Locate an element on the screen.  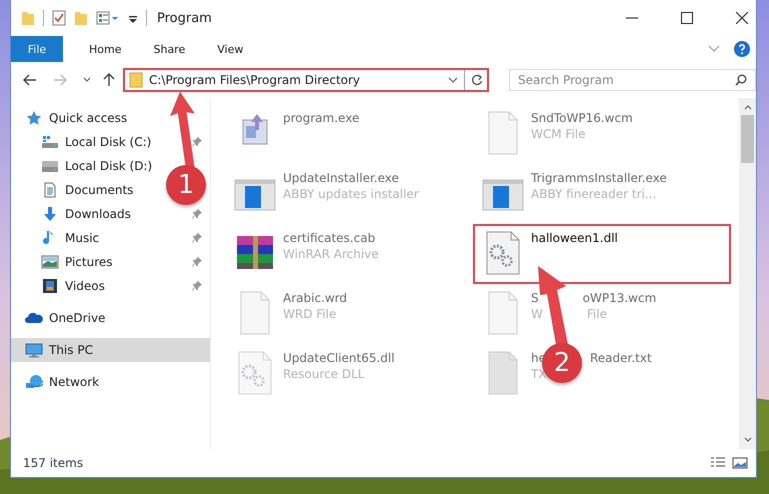
nav-item: Network is located at coordinates (58, 382).